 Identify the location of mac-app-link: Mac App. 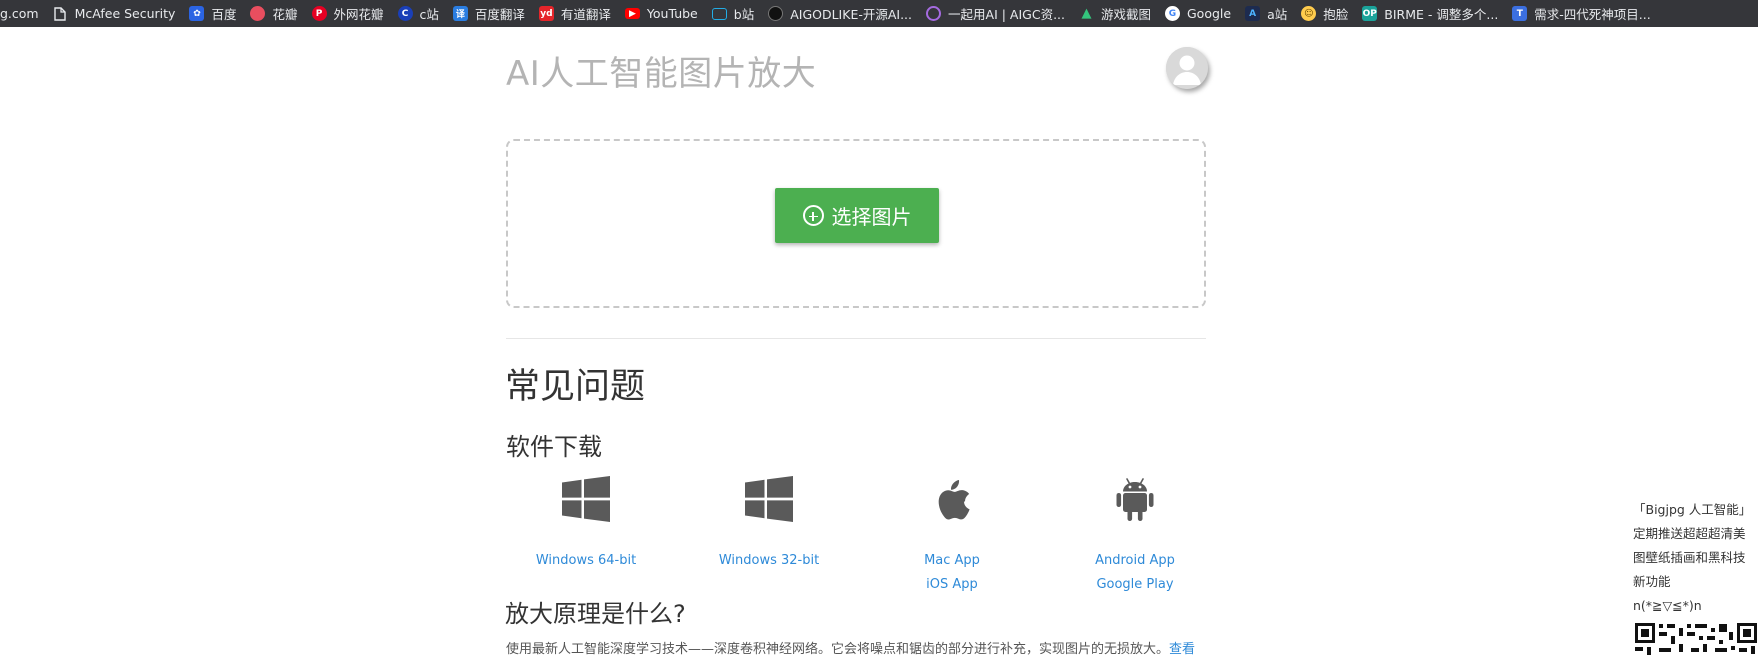
(952, 561).